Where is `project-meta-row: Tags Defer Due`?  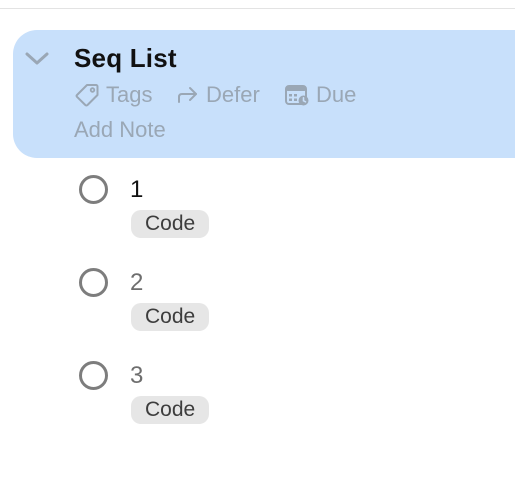
project-meta-row: Tags Defer Due is located at coordinates (215, 95).